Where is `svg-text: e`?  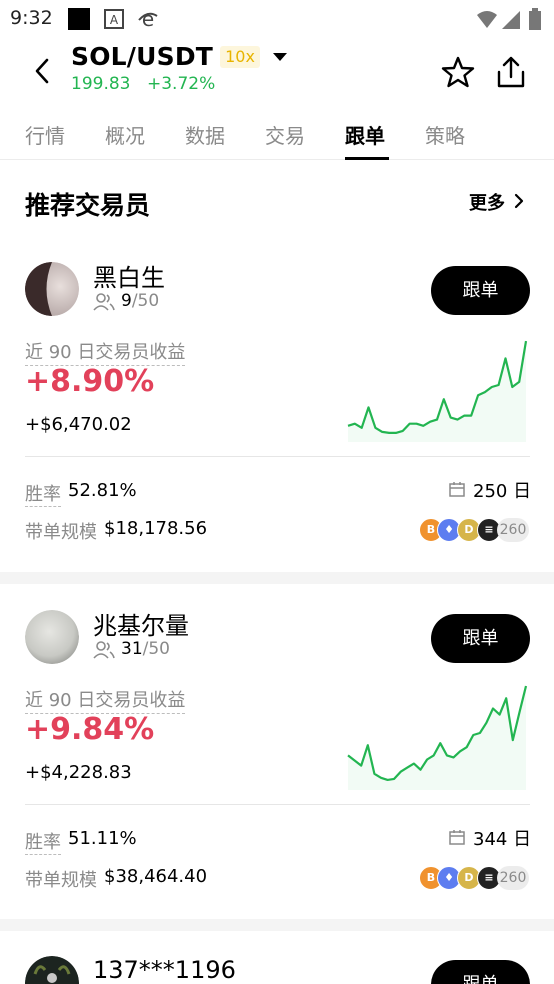
svg-text: e is located at coordinates (148, 19).